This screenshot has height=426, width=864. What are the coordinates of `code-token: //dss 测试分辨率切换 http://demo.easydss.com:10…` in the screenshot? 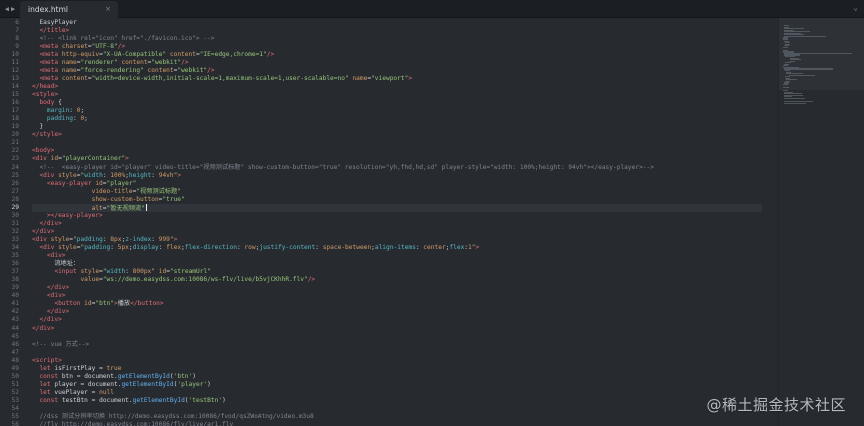 It's located at (176, 417).